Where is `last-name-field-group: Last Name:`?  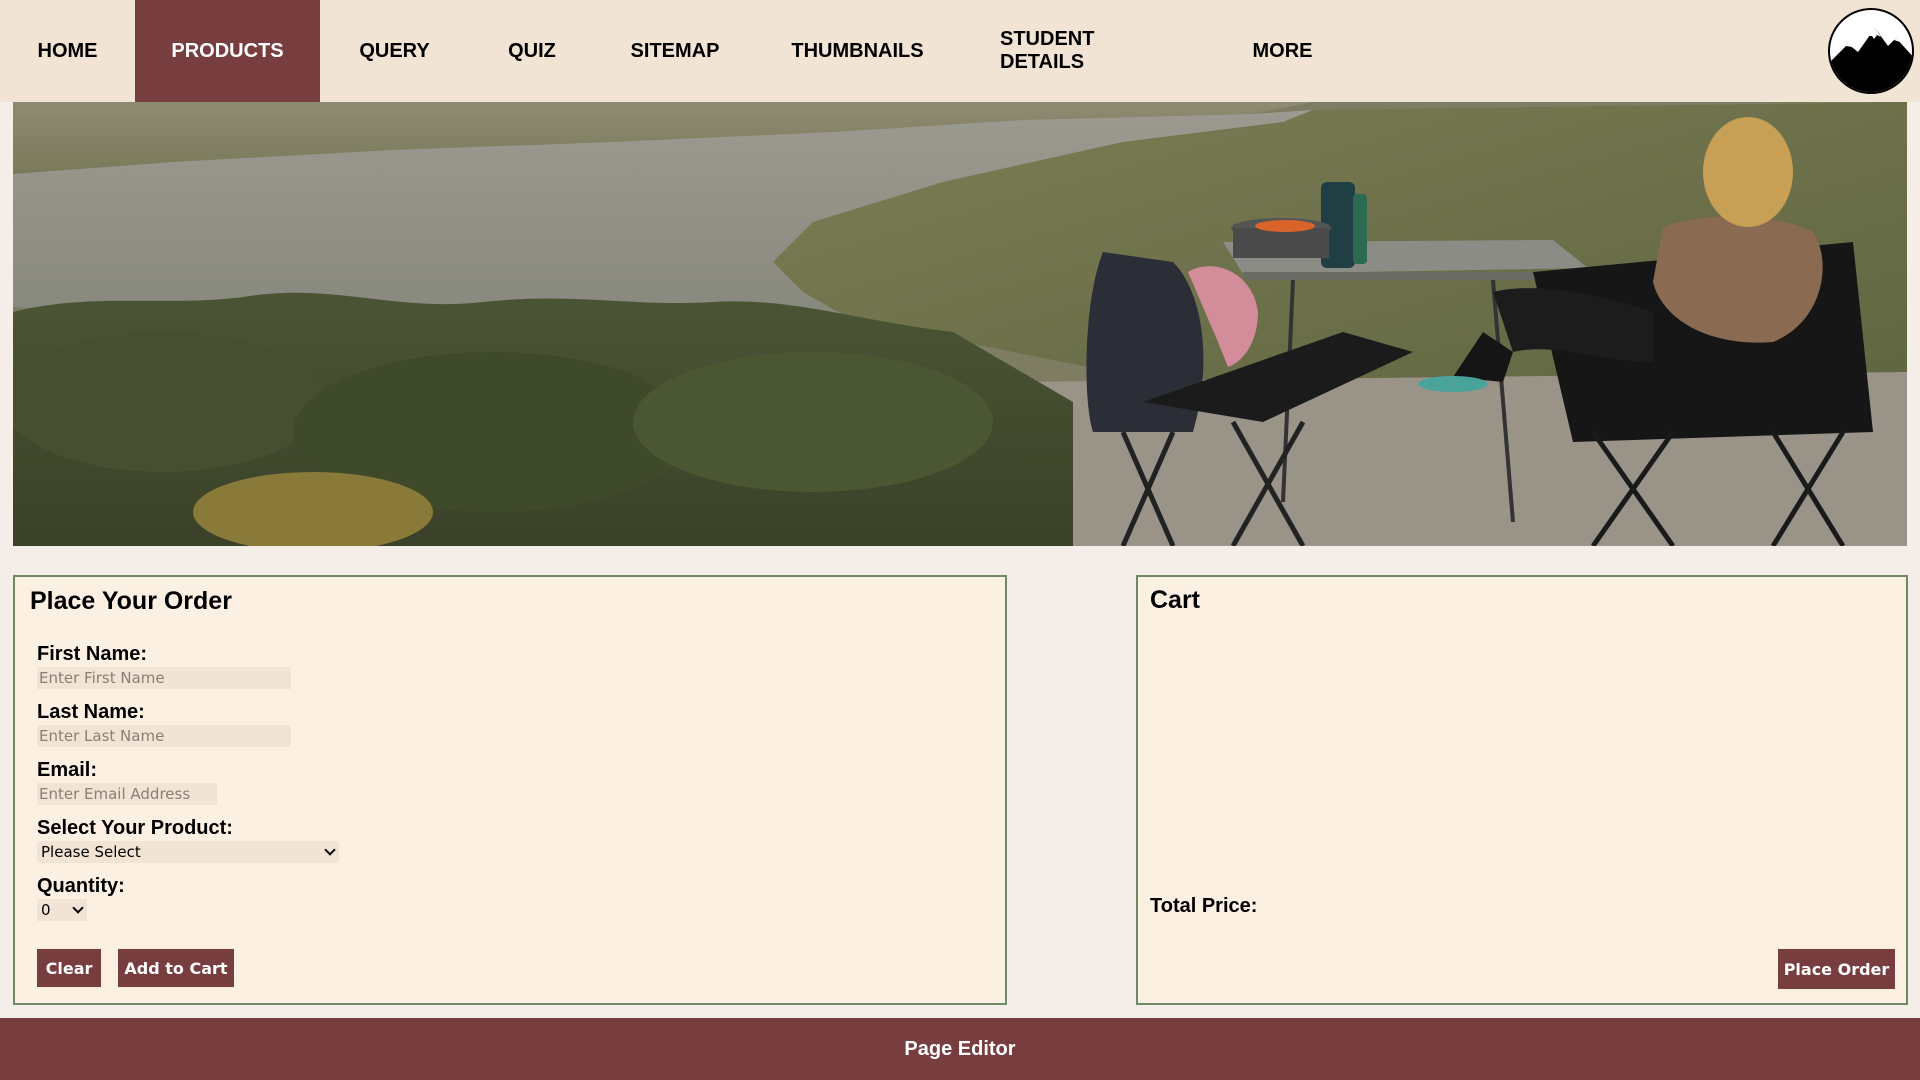
last-name-field-group: Last Name: is located at coordinates (164, 724).